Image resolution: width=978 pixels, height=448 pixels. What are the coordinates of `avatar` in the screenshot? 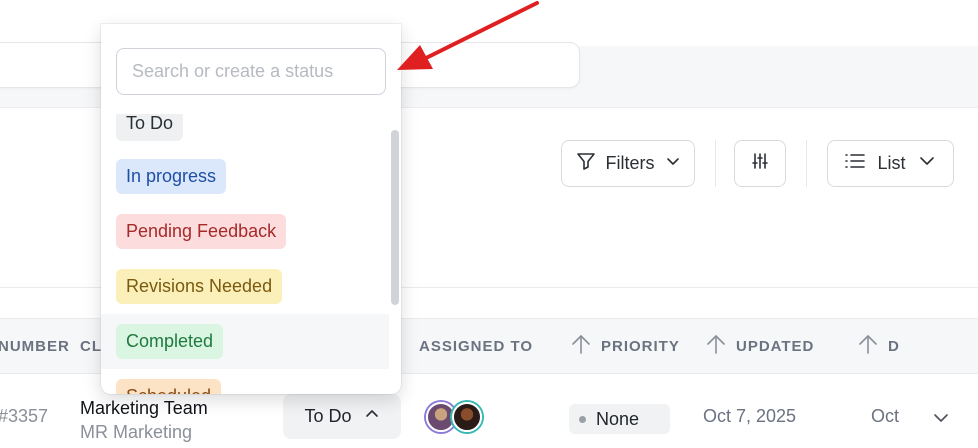 It's located at (467, 417).